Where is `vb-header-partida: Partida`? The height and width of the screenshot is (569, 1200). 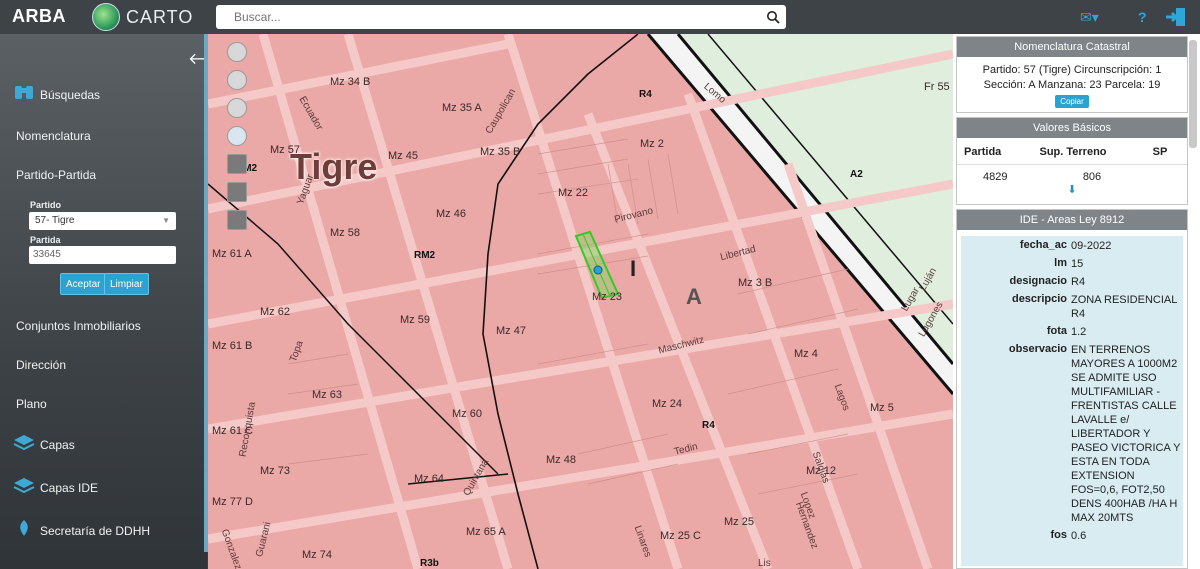
vb-header-partida: Partida is located at coordinates (983, 152).